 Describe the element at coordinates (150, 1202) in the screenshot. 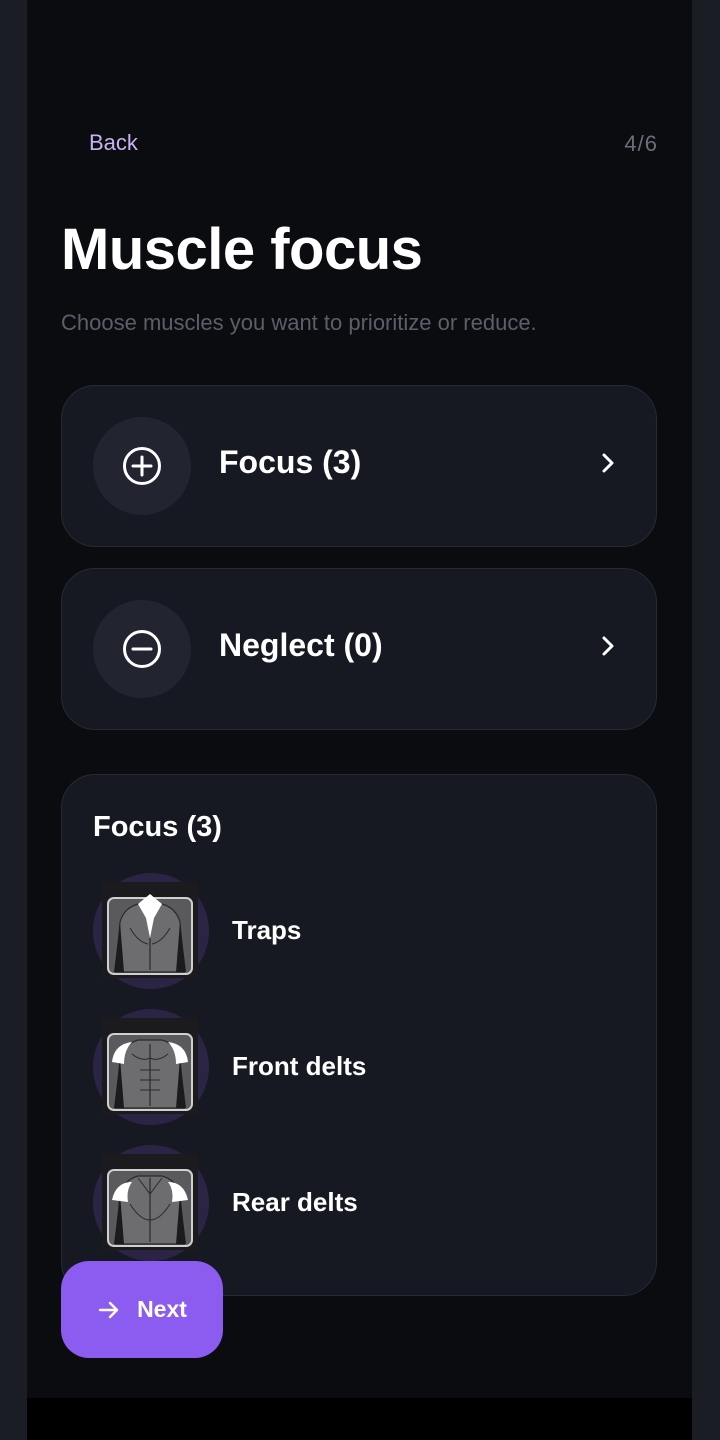

I see `rear-delts-body-icon` at that location.